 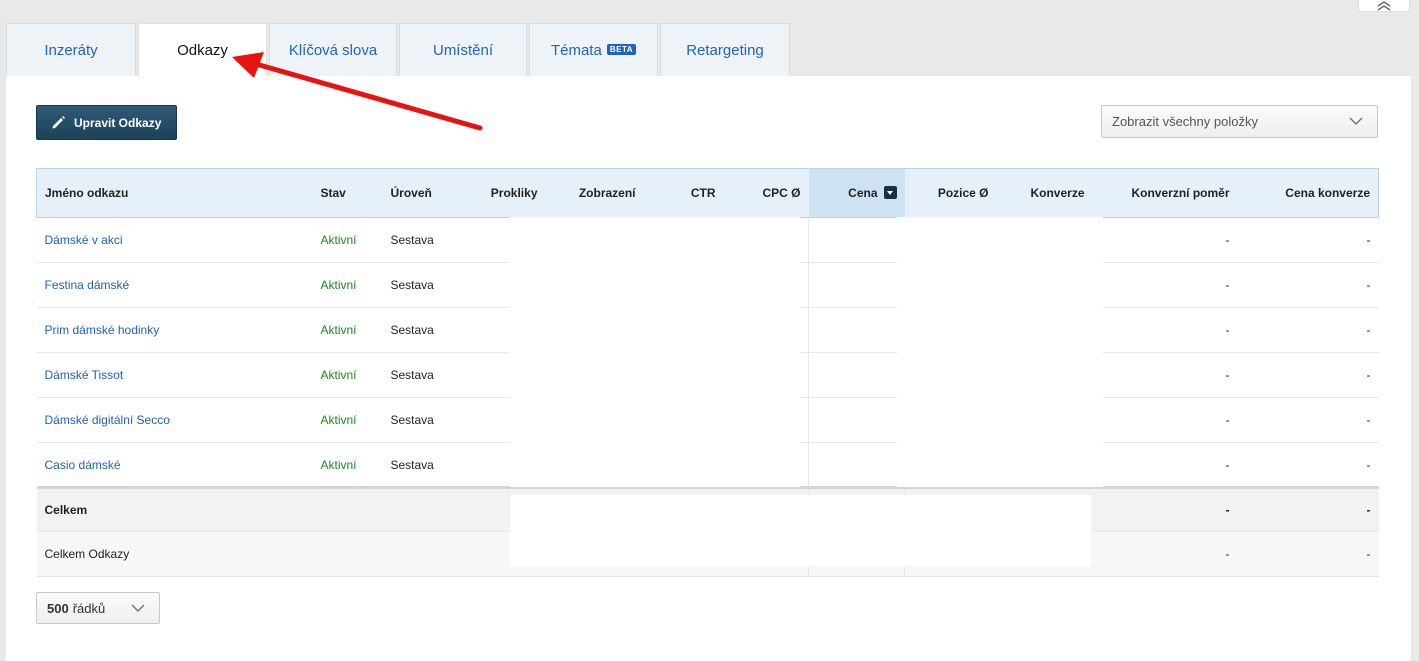 I want to click on link-name: Casio dámské, so click(x=83, y=465).